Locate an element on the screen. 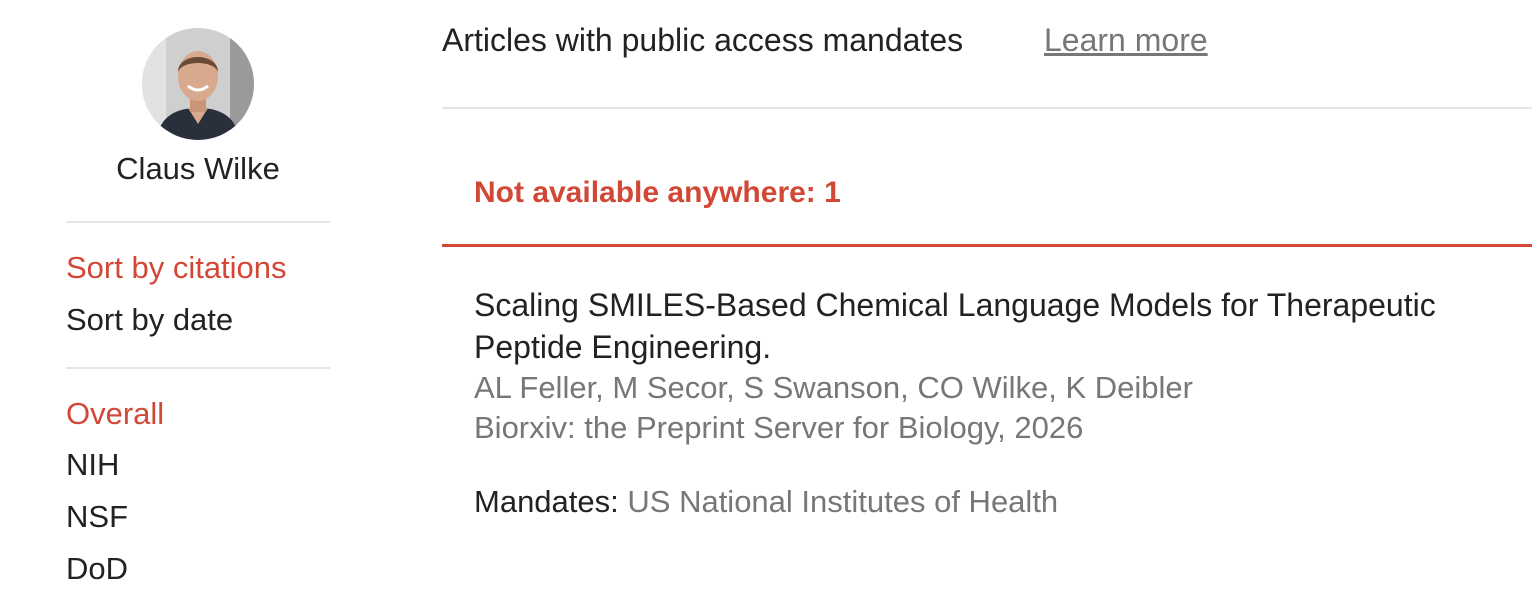 The image size is (1532, 592). filter-overall-link: Overall is located at coordinates (115, 414).